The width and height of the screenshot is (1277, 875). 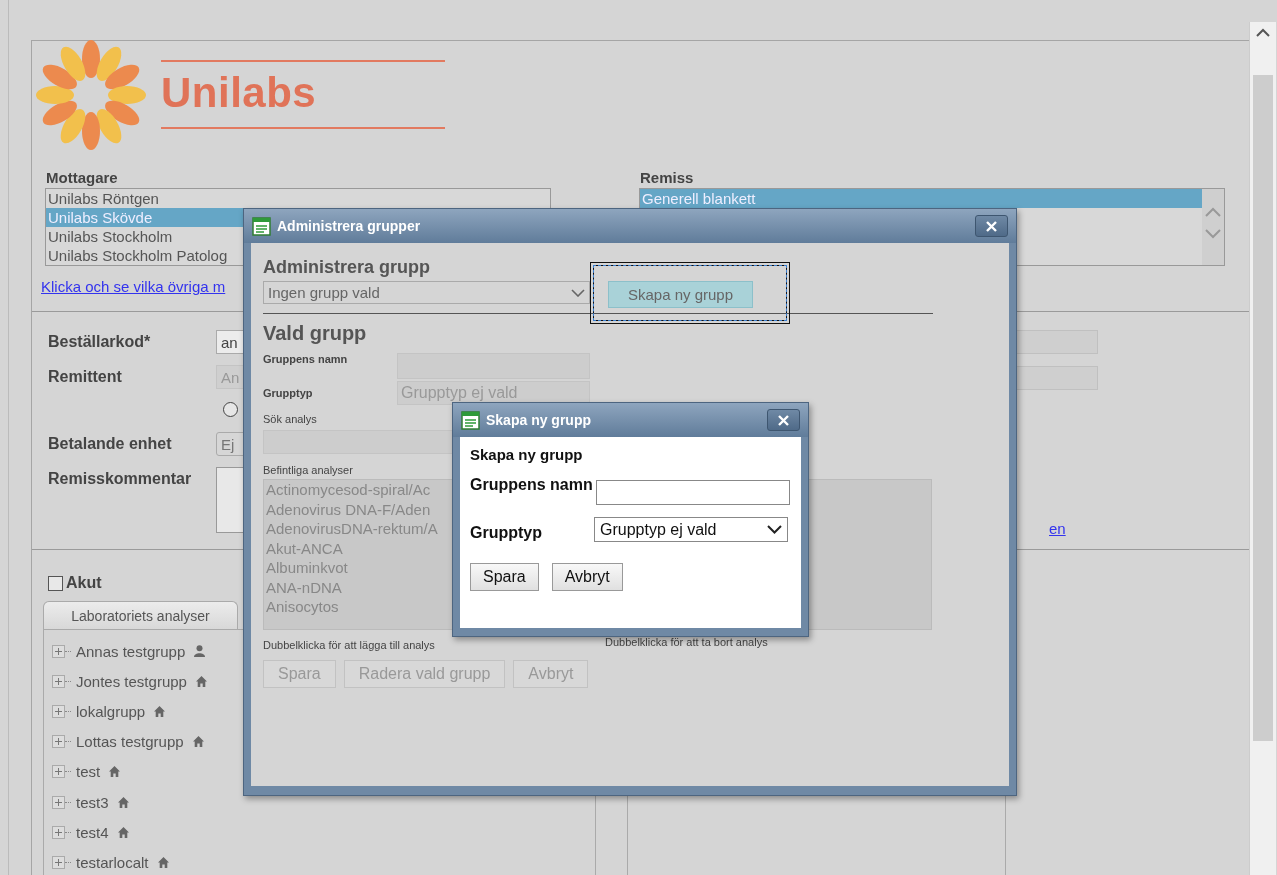 What do you see at coordinates (680, 294) in the screenshot?
I see `create-group-button: Skapa ny grupp` at bounding box center [680, 294].